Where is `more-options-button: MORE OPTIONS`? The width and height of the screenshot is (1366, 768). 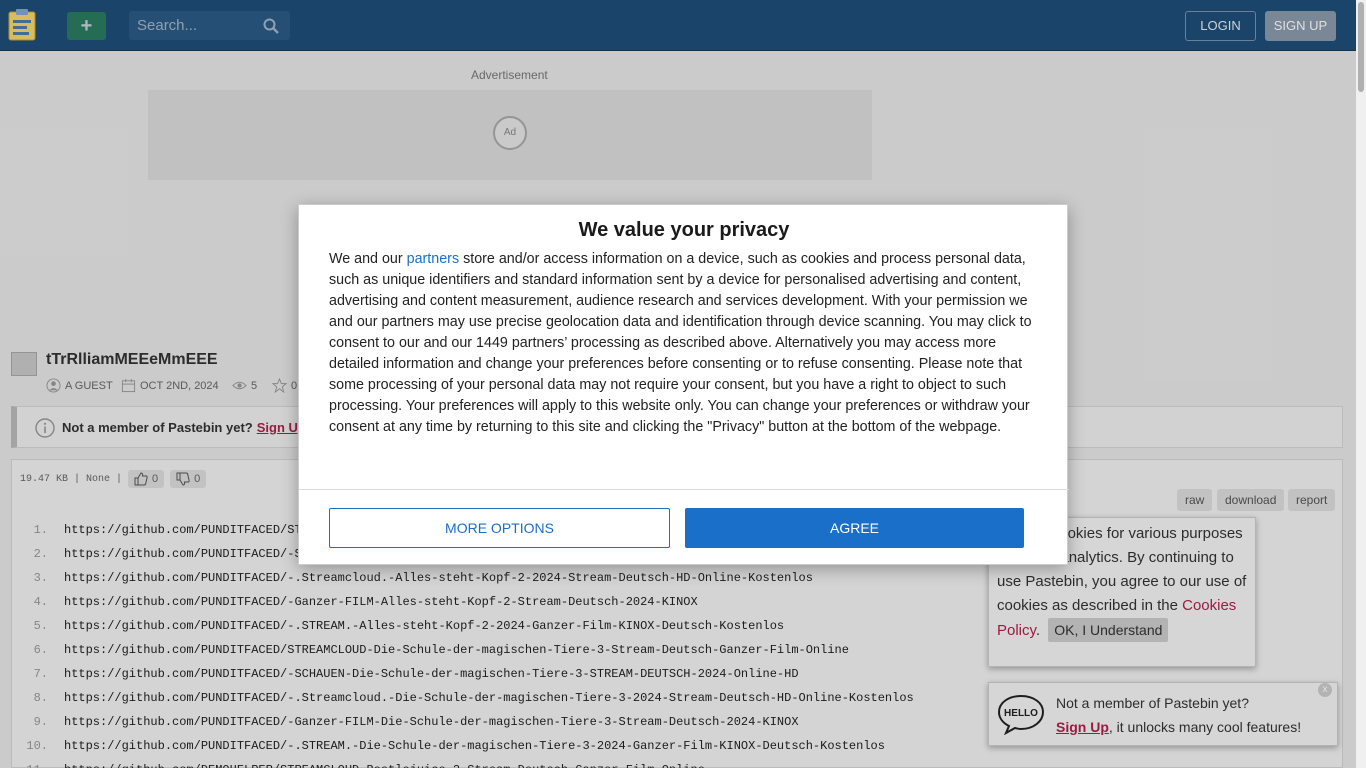 more-options-button: MORE OPTIONS is located at coordinates (499, 528).